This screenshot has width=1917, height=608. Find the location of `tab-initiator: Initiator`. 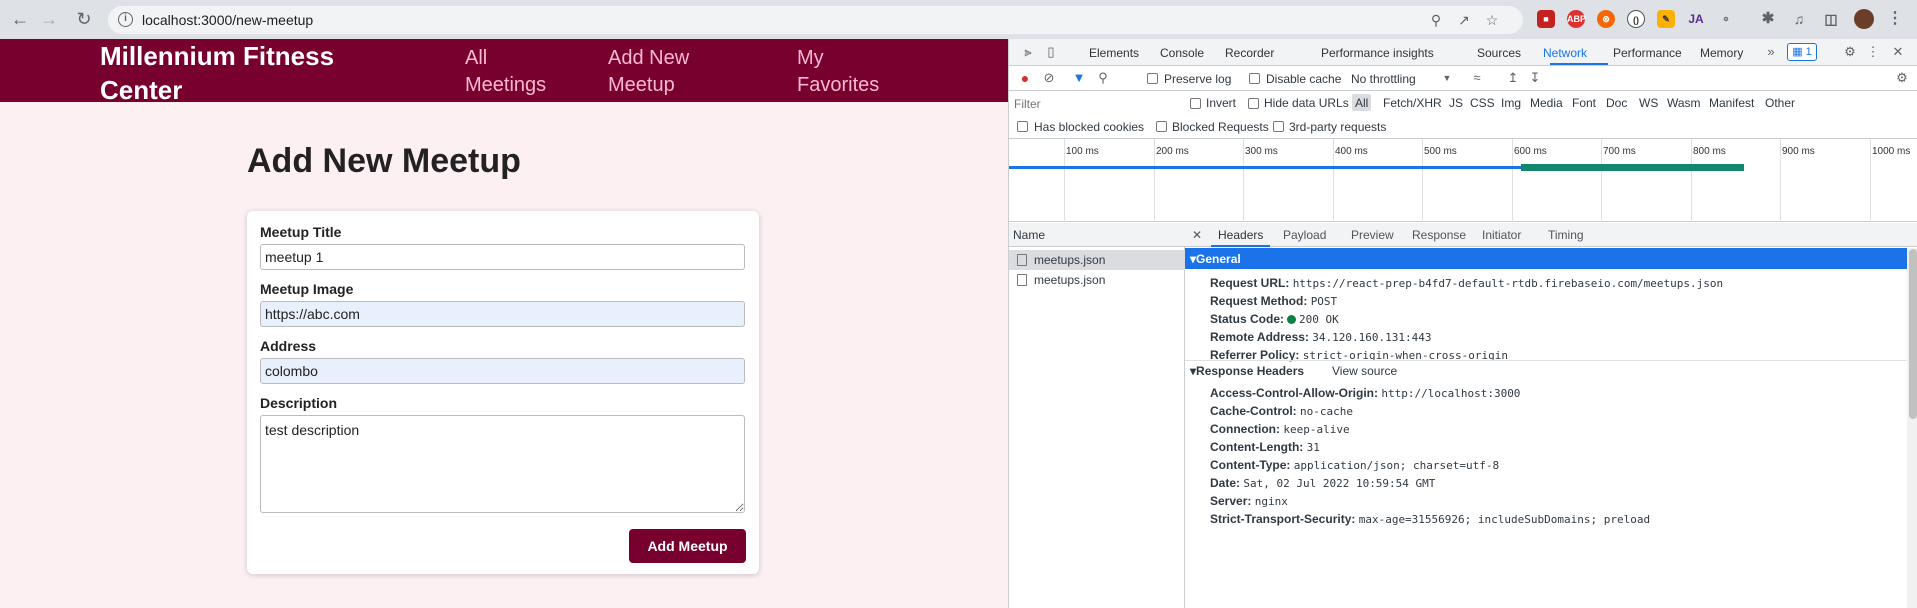

tab-initiator: Initiator is located at coordinates (1501, 235).